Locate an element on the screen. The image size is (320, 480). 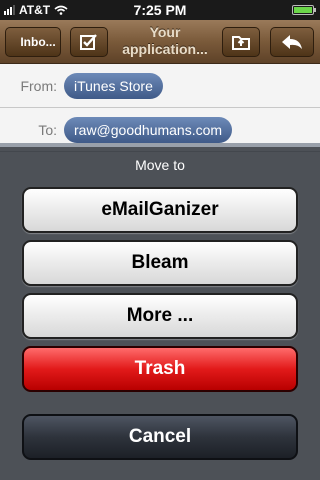
trash-button: Trash is located at coordinates (160, 369).